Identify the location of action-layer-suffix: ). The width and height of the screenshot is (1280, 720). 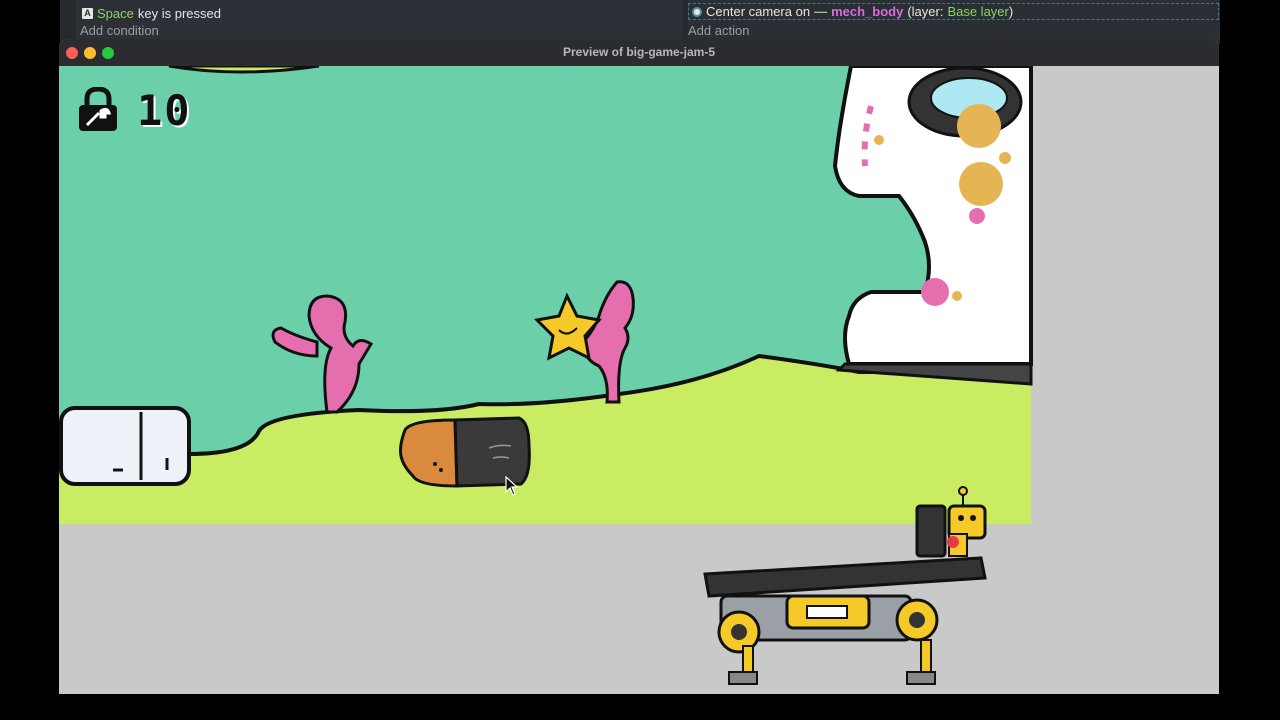
(1011, 11).